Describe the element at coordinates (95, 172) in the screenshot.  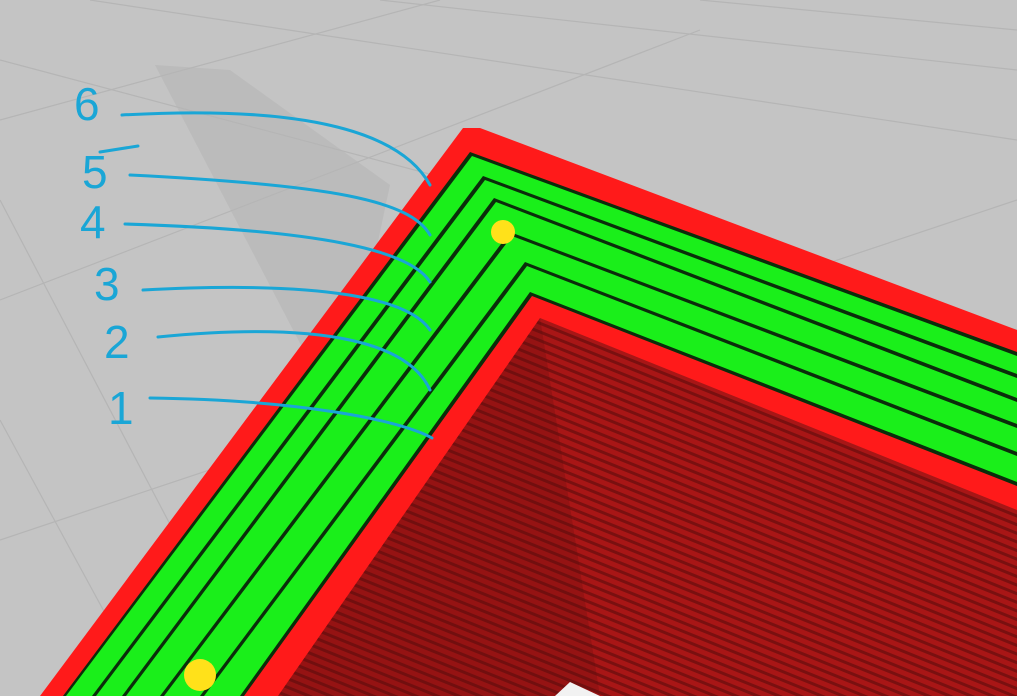
I see `perimeter-label-5: 5` at that location.